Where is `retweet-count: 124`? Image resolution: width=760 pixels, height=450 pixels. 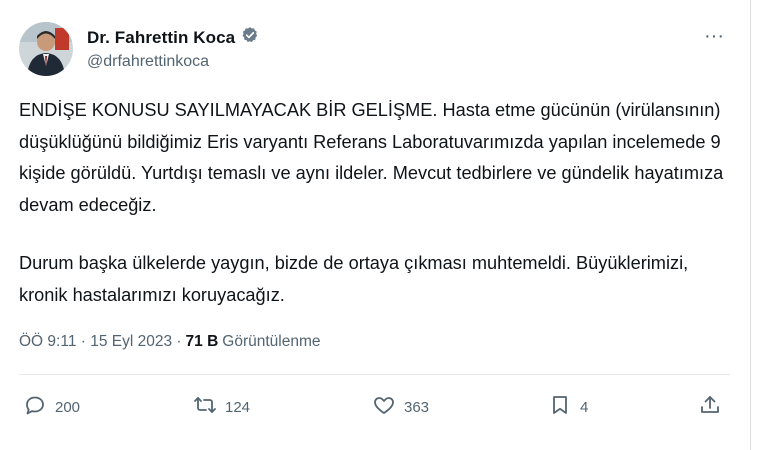 retweet-count: 124 is located at coordinates (238, 407).